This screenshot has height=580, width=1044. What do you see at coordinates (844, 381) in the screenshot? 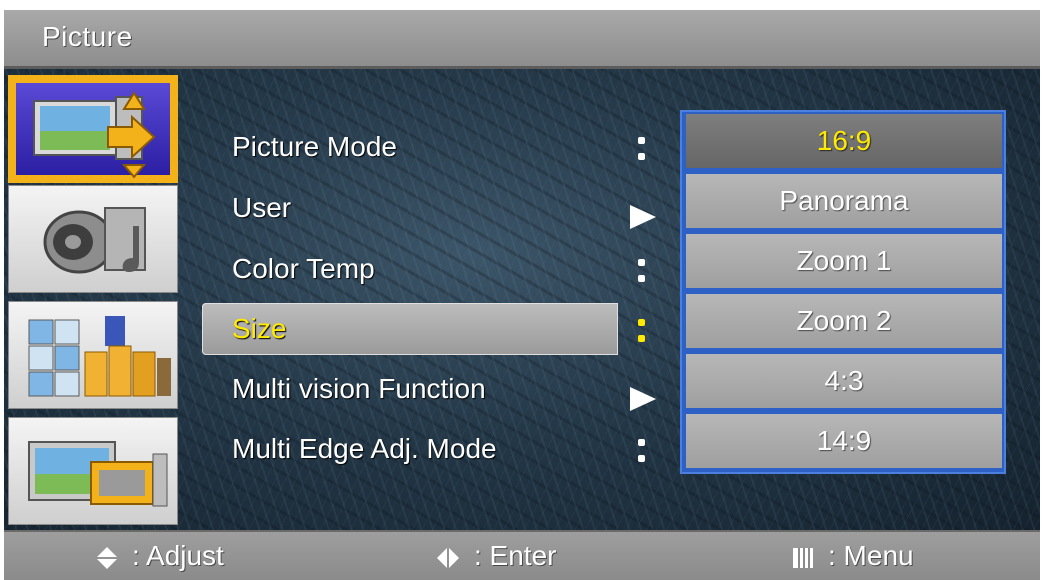
I see `option-4-3: 4:3` at bounding box center [844, 381].